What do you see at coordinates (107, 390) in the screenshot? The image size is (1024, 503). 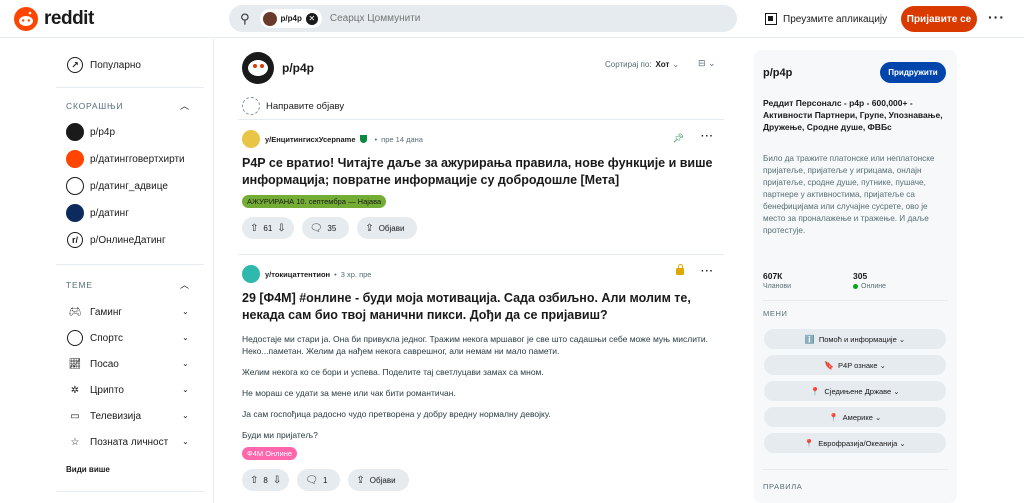 I see `topic-label: Црипто` at bounding box center [107, 390].